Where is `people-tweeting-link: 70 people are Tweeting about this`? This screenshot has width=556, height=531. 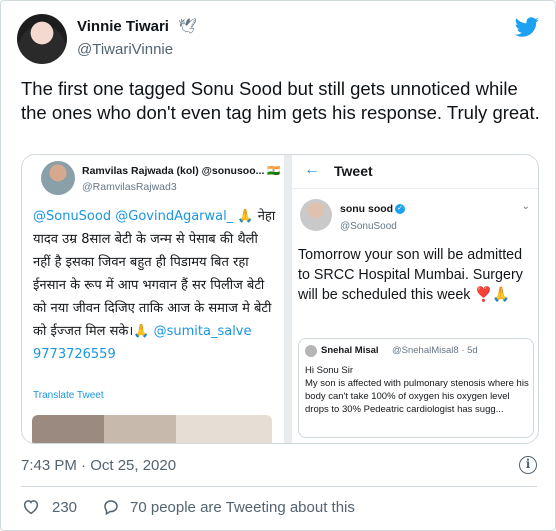
people-tweeting-link: 70 people are Tweeting about this is located at coordinates (242, 507).